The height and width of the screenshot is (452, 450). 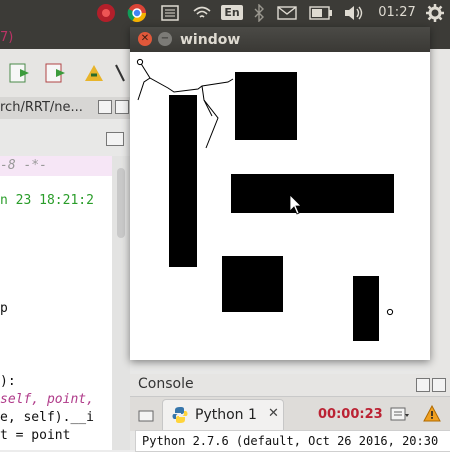 I want to click on power-indicator-icon, so click(x=106, y=12).